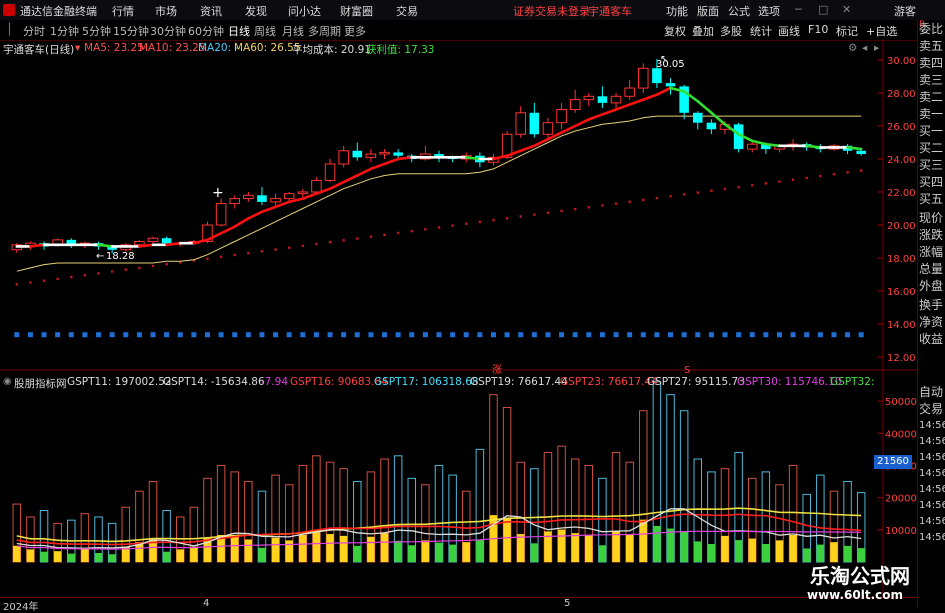  I want to click on expand-icon: ▸, so click(876, 48).